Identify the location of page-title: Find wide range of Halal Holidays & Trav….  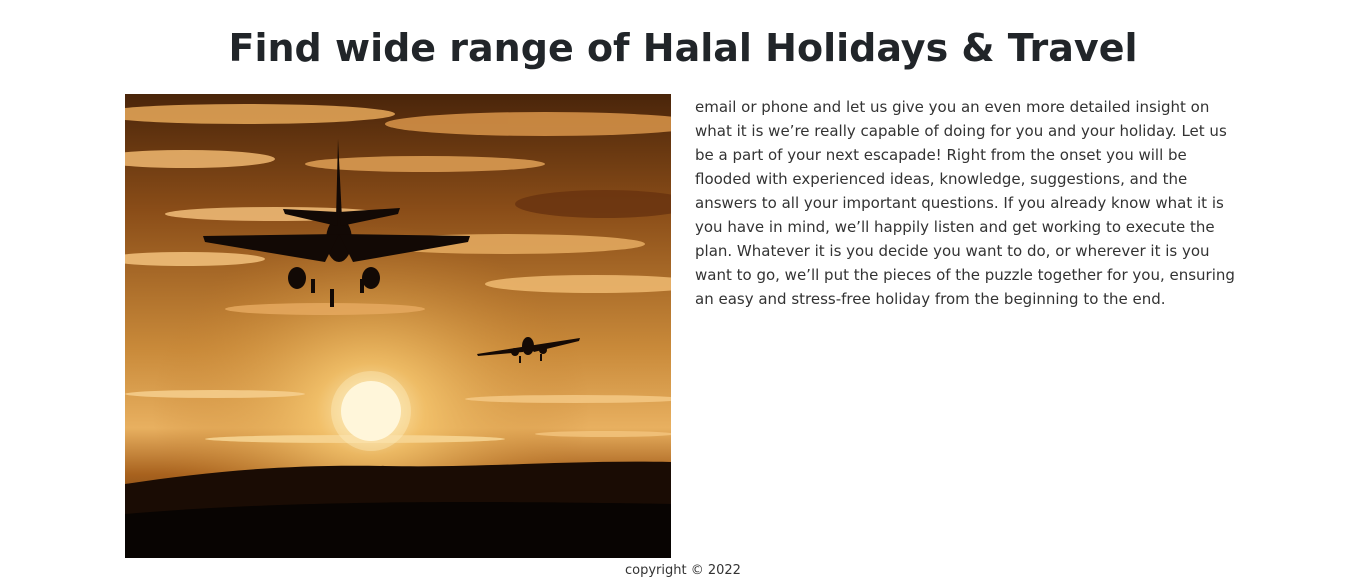
(683, 48).